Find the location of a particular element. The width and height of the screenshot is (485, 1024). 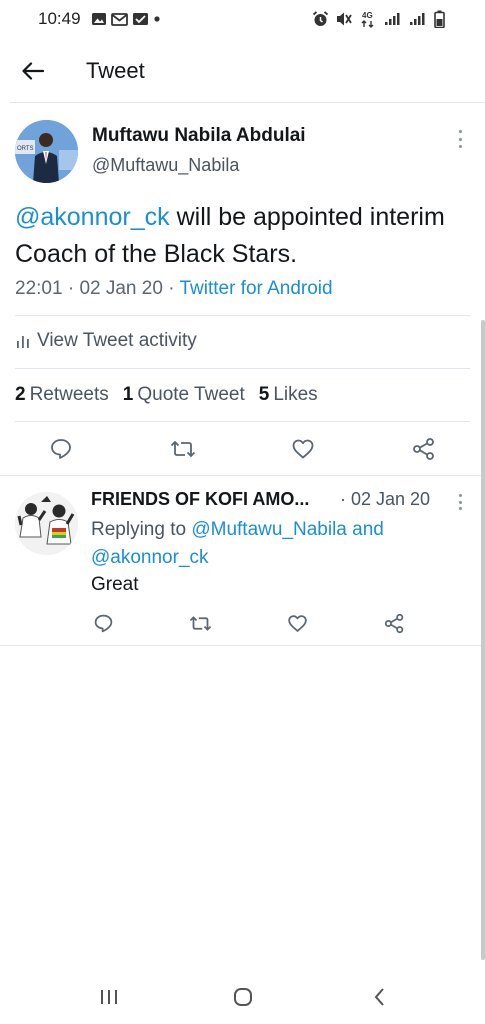

status-bar: 10:49 4G is located at coordinates (242, 19).